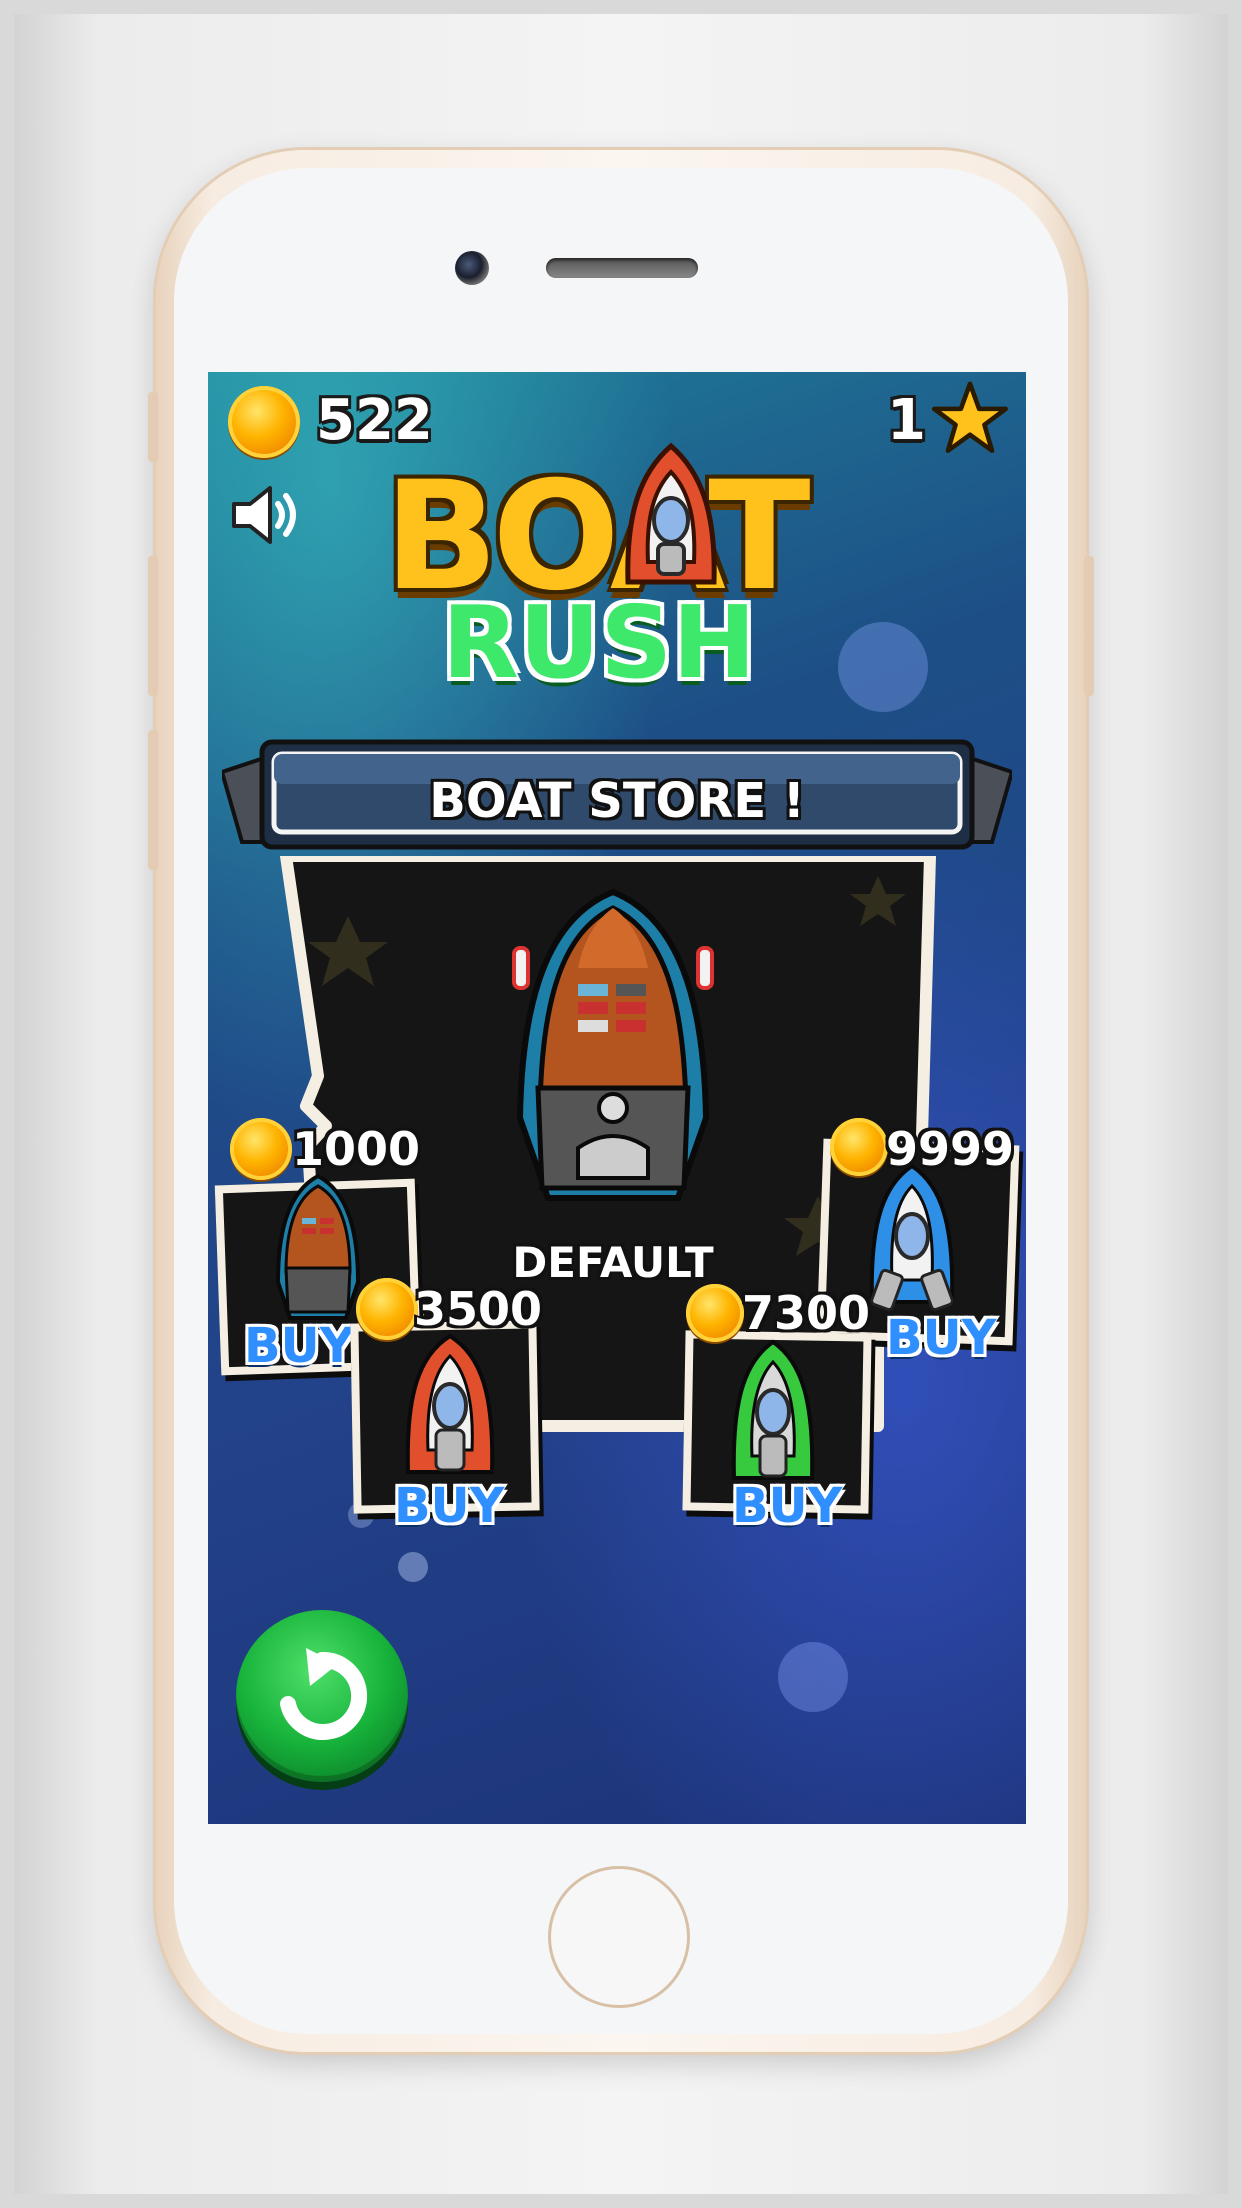 This screenshot has height=2208, width=1242. Describe the element at coordinates (374, 420) in the screenshot. I see `coin-count: 522` at that location.